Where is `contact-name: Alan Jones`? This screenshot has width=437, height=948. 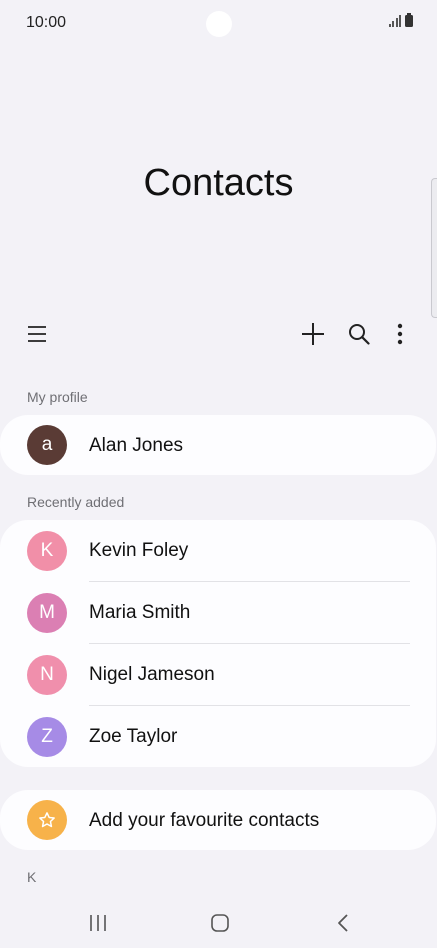
contact-name: Alan Jones is located at coordinates (136, 445).